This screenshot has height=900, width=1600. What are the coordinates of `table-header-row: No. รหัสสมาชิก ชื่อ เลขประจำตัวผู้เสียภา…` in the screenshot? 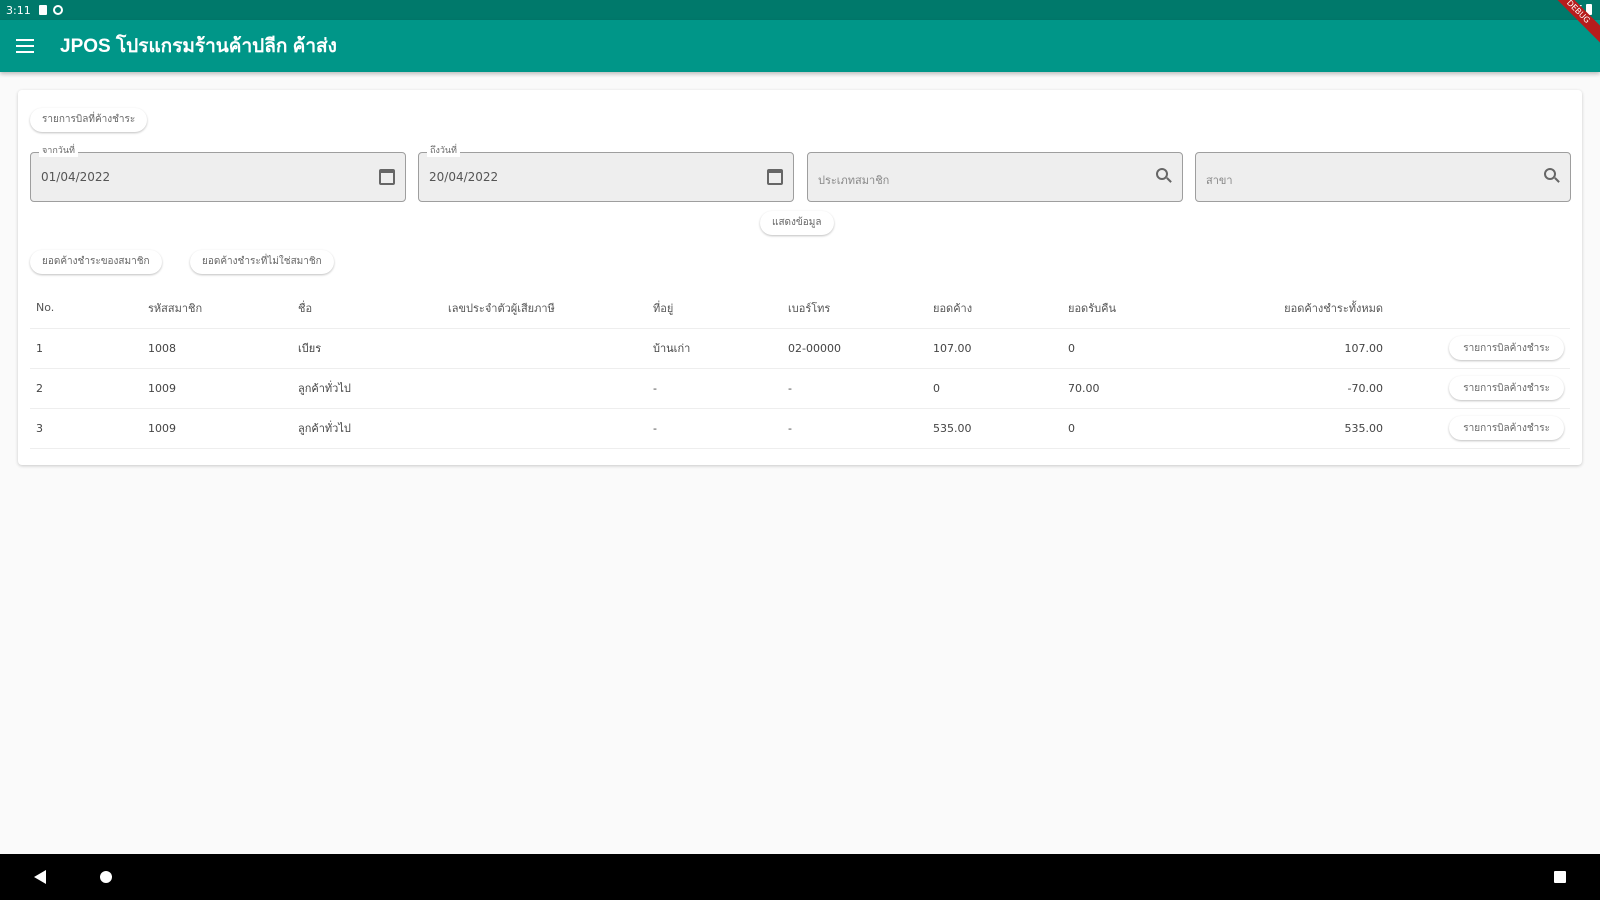 It's located at (800, 308).